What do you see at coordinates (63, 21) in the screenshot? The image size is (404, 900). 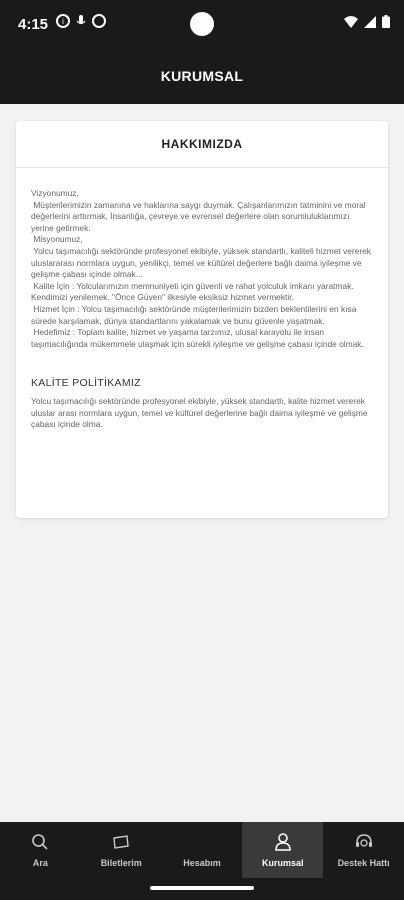 I see `info-icon: i` at bounding box center [63, 21].